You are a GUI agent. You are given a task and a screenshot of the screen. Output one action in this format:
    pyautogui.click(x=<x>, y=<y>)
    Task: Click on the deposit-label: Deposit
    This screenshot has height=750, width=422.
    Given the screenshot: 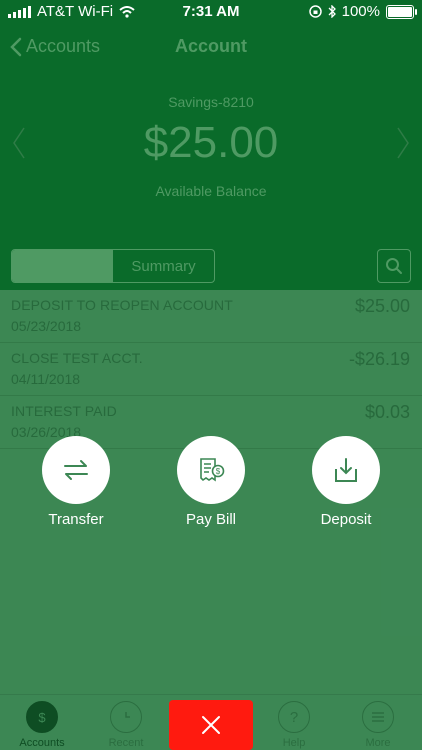 What is the action you would take?
    pyautogui.click(x=346, y=519)
    